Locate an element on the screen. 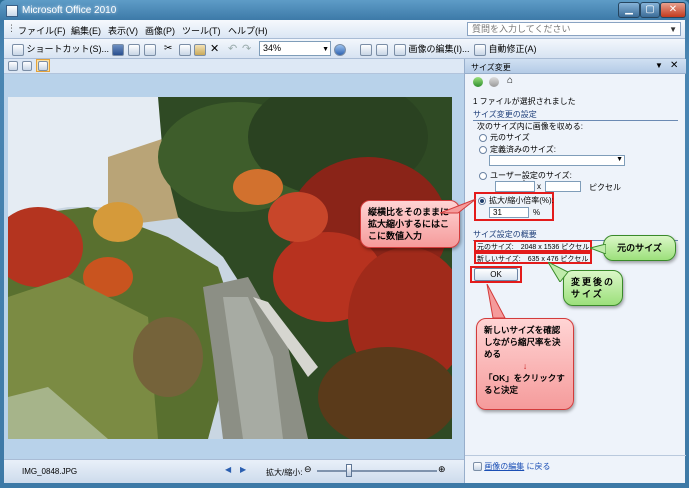  help-search-input: 質問を入力してください ▼ is located at coordinates (574, 29).